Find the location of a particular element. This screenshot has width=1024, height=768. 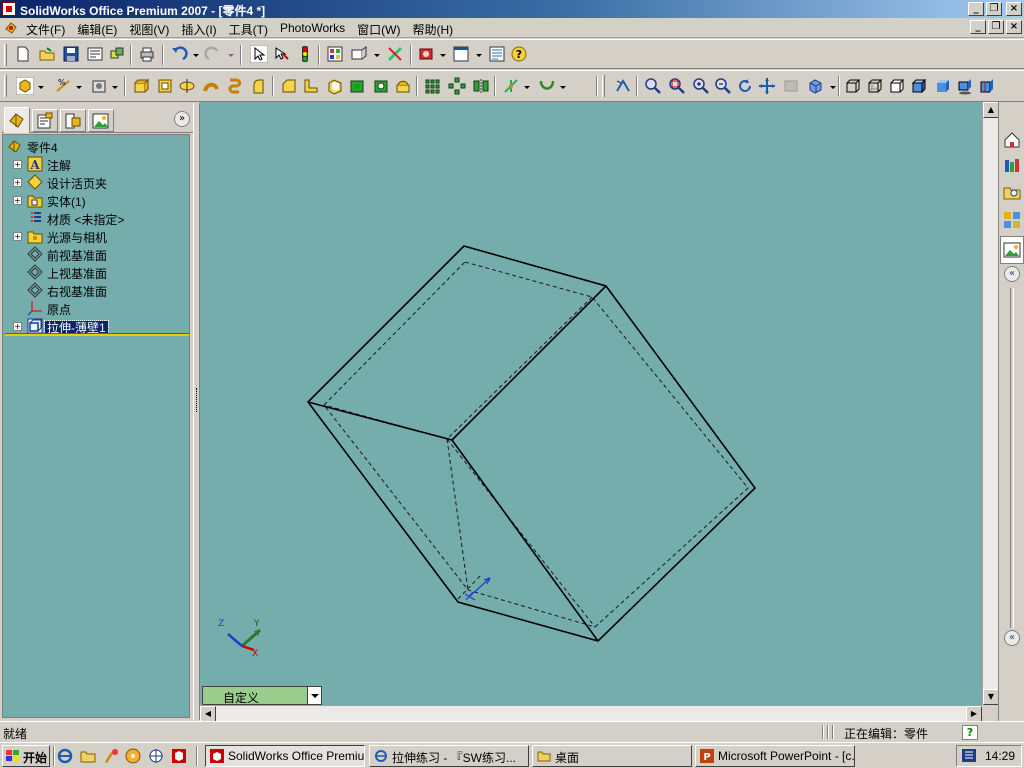

shaded-with-edges-icon is located at coordinates (919, 86).